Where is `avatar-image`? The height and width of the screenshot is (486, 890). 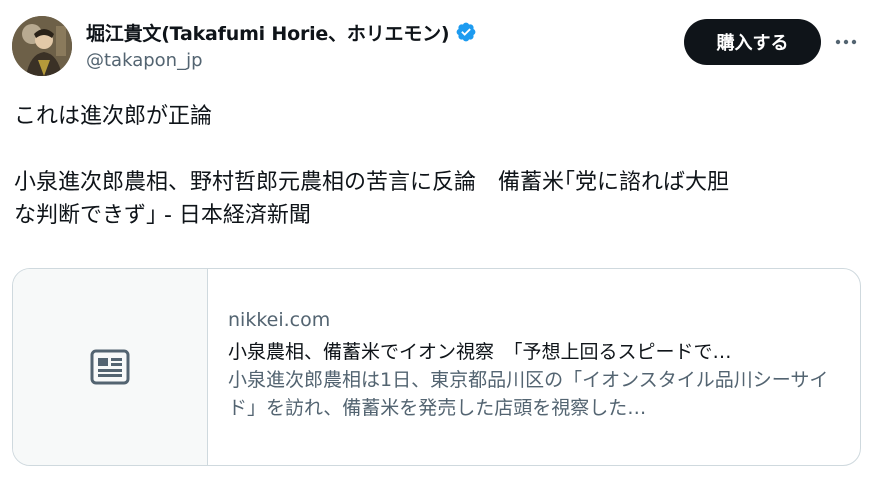
avatar-image is located at coordinates (42, 46).